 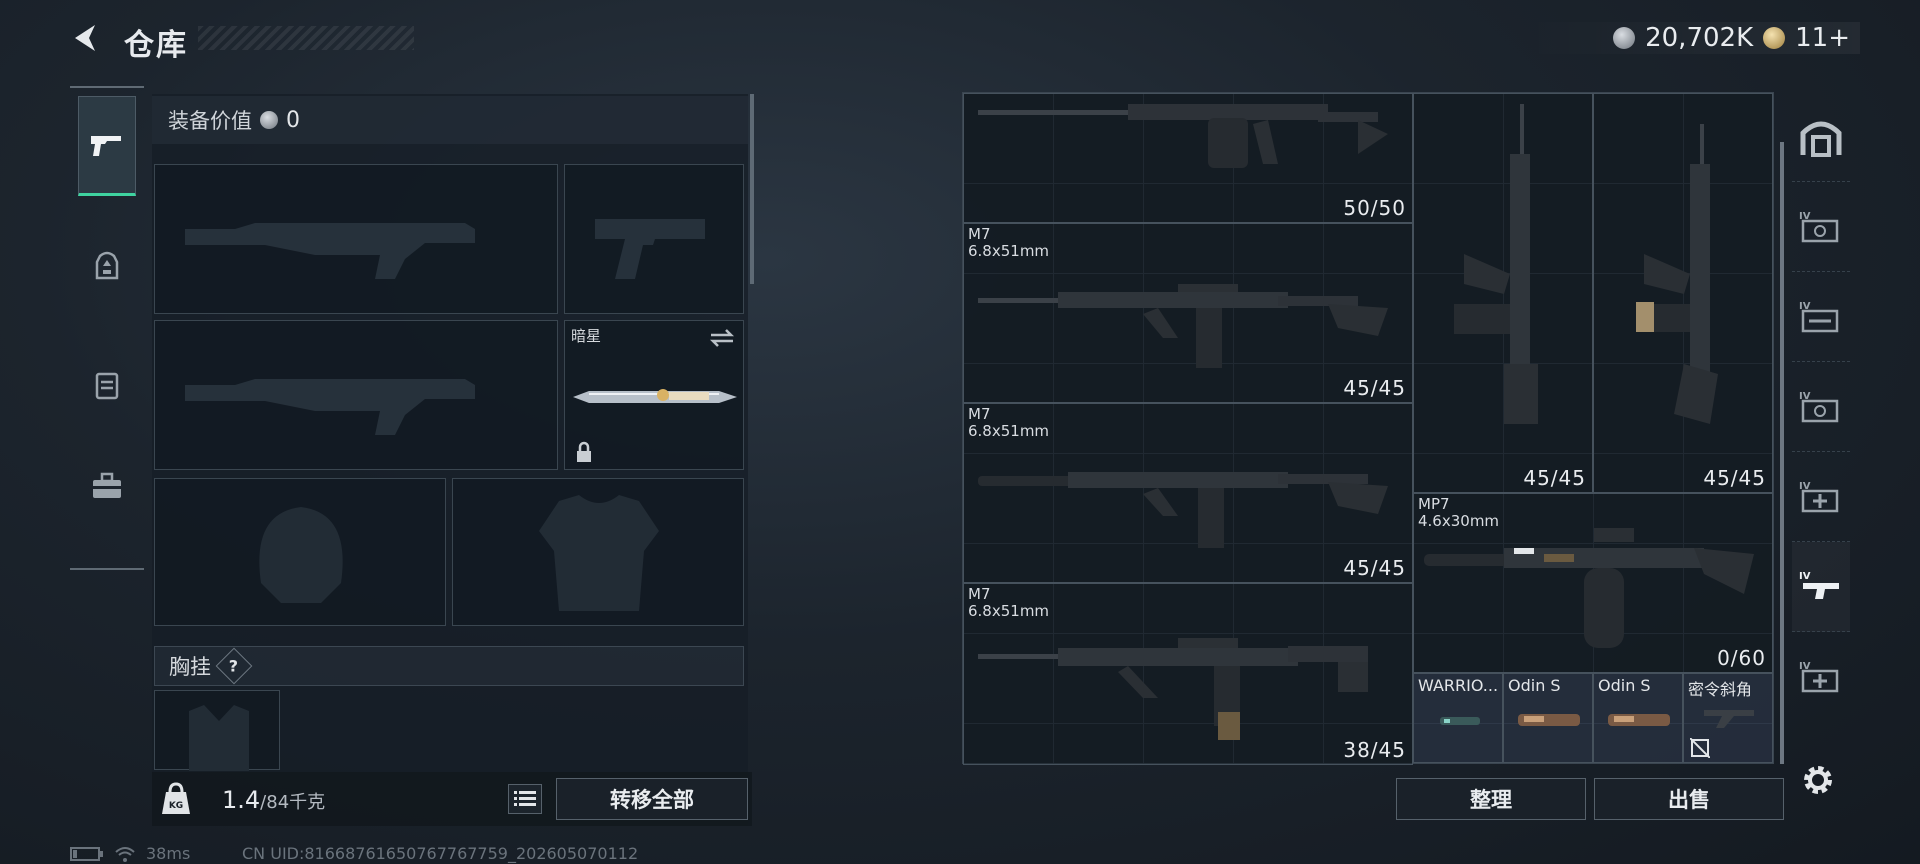 I want to click on attachment-name: 密令斜角, so click(x=1720, y=689).